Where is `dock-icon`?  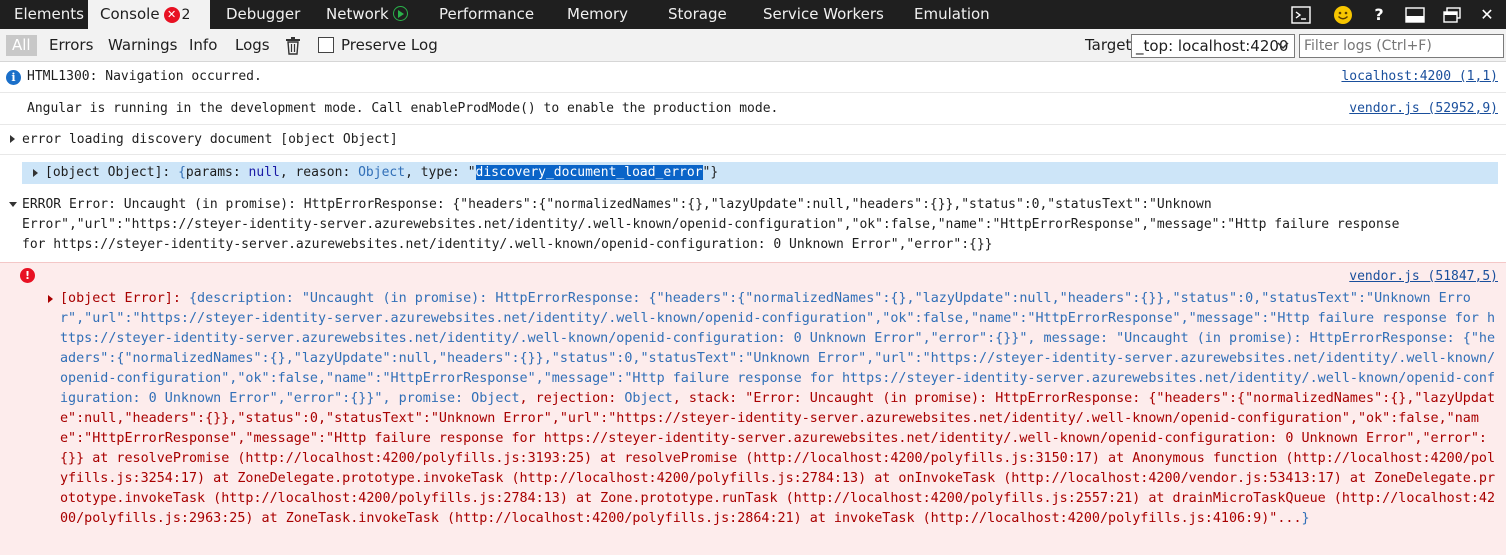 dock-icon is located at coordinates (1415, 14).